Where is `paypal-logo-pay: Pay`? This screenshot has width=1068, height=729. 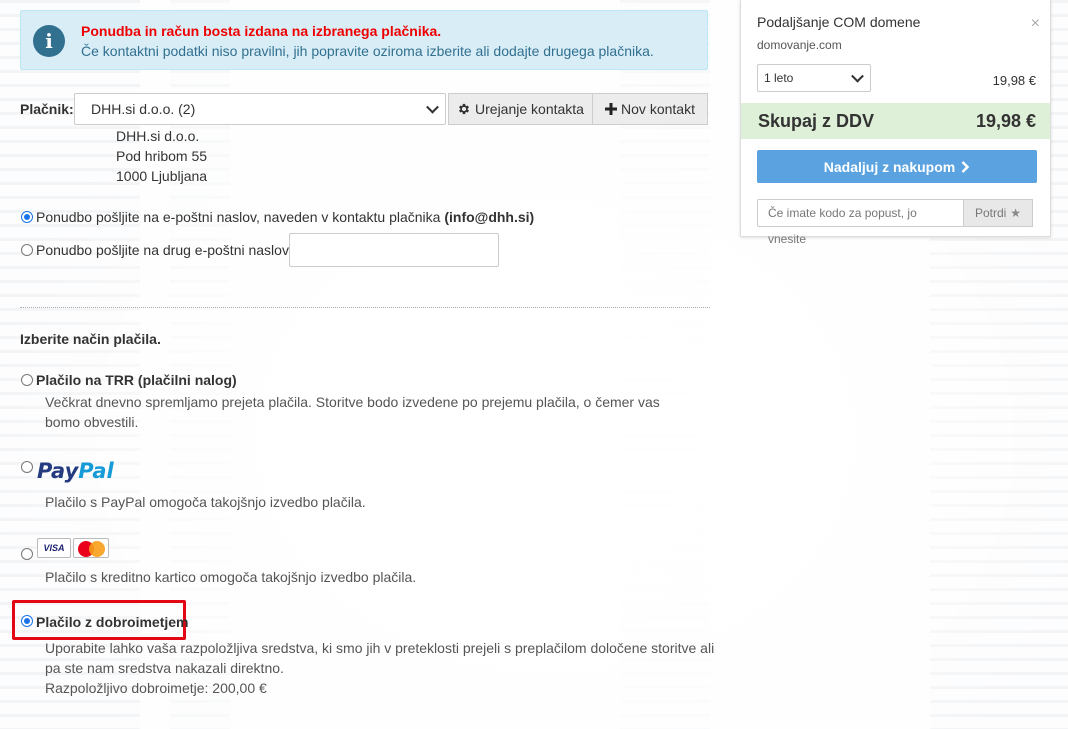 paypal-logo-pay: Pay is located at coordinates (58, 471).